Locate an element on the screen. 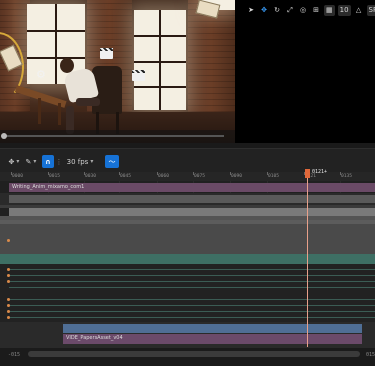 Image resolution: width=375 pixels, height=366 pixels. viewport-scrub-bar is located at coordinates (117, 136).